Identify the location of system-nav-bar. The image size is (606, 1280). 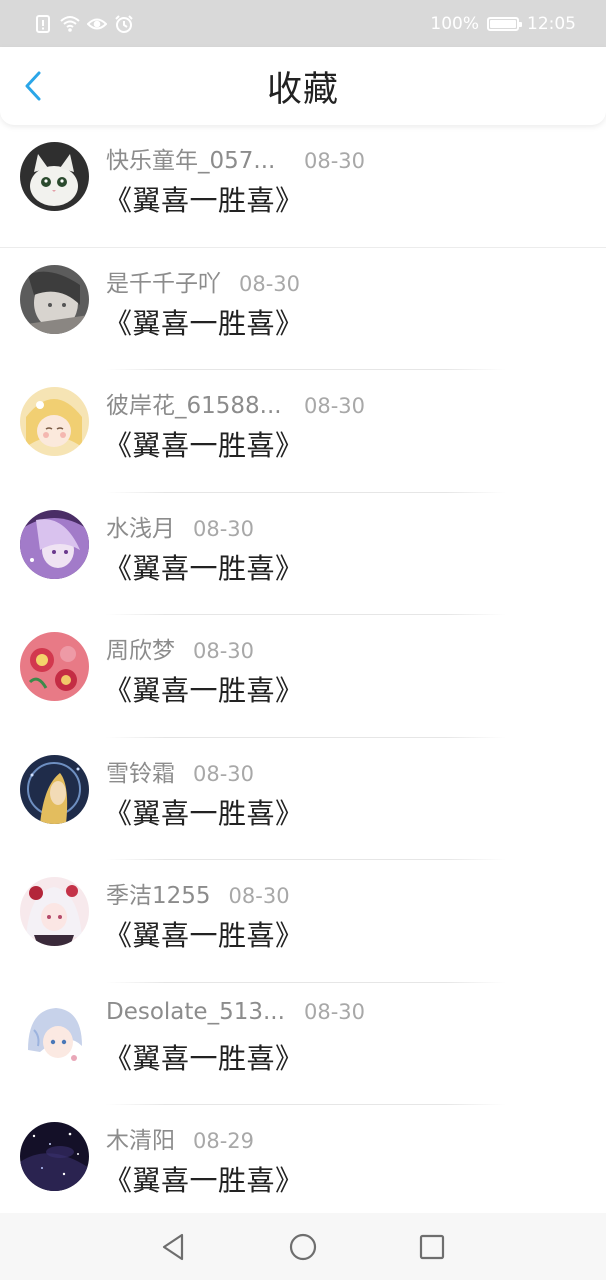
(303, 1246).